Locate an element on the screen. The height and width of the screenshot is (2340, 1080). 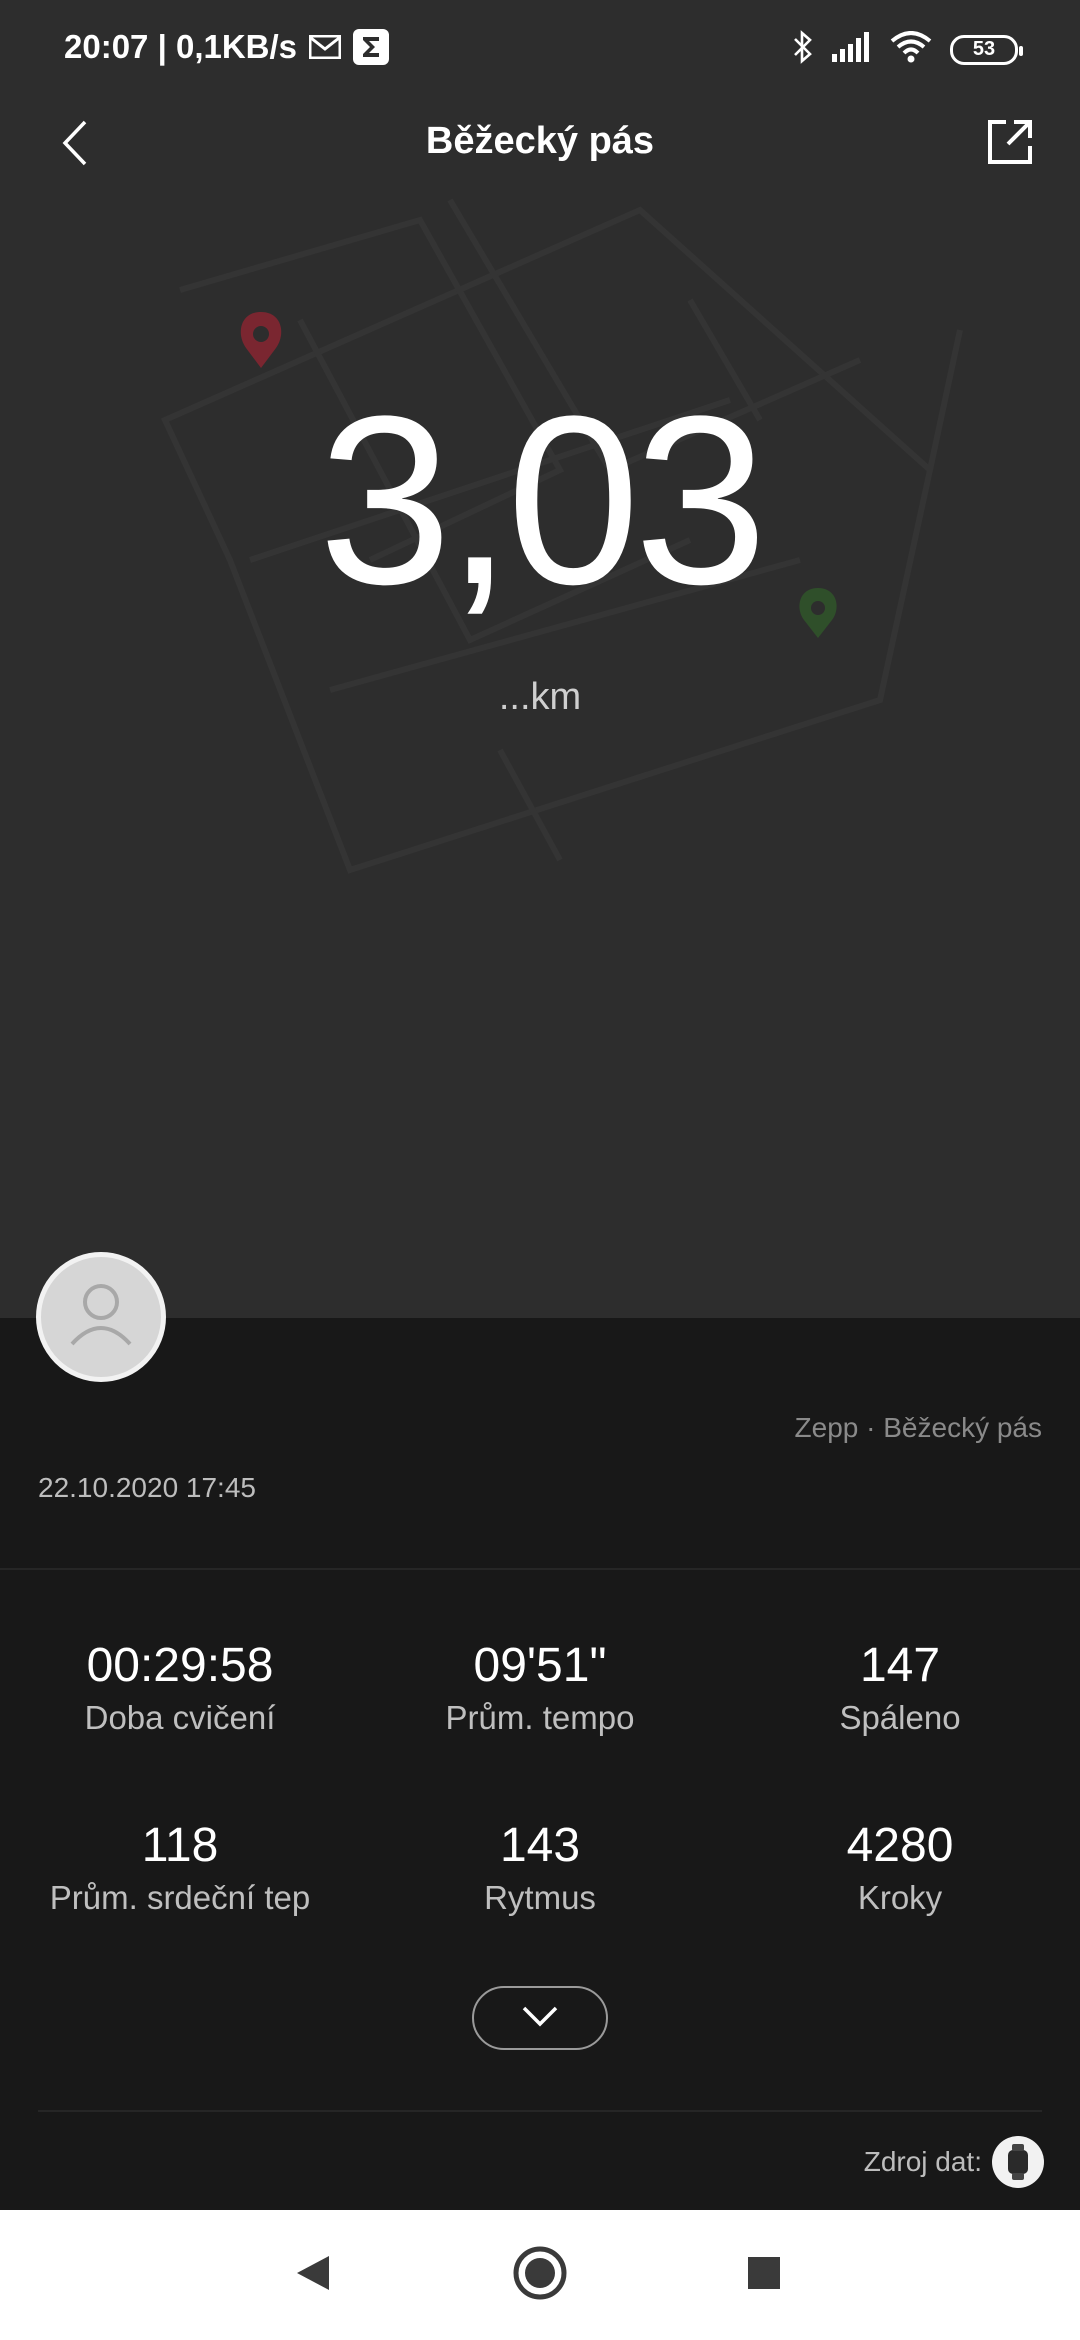
stat-avg-heart-rate: 118 Prům. srdeční tep is located at coordinates (180, 1868).